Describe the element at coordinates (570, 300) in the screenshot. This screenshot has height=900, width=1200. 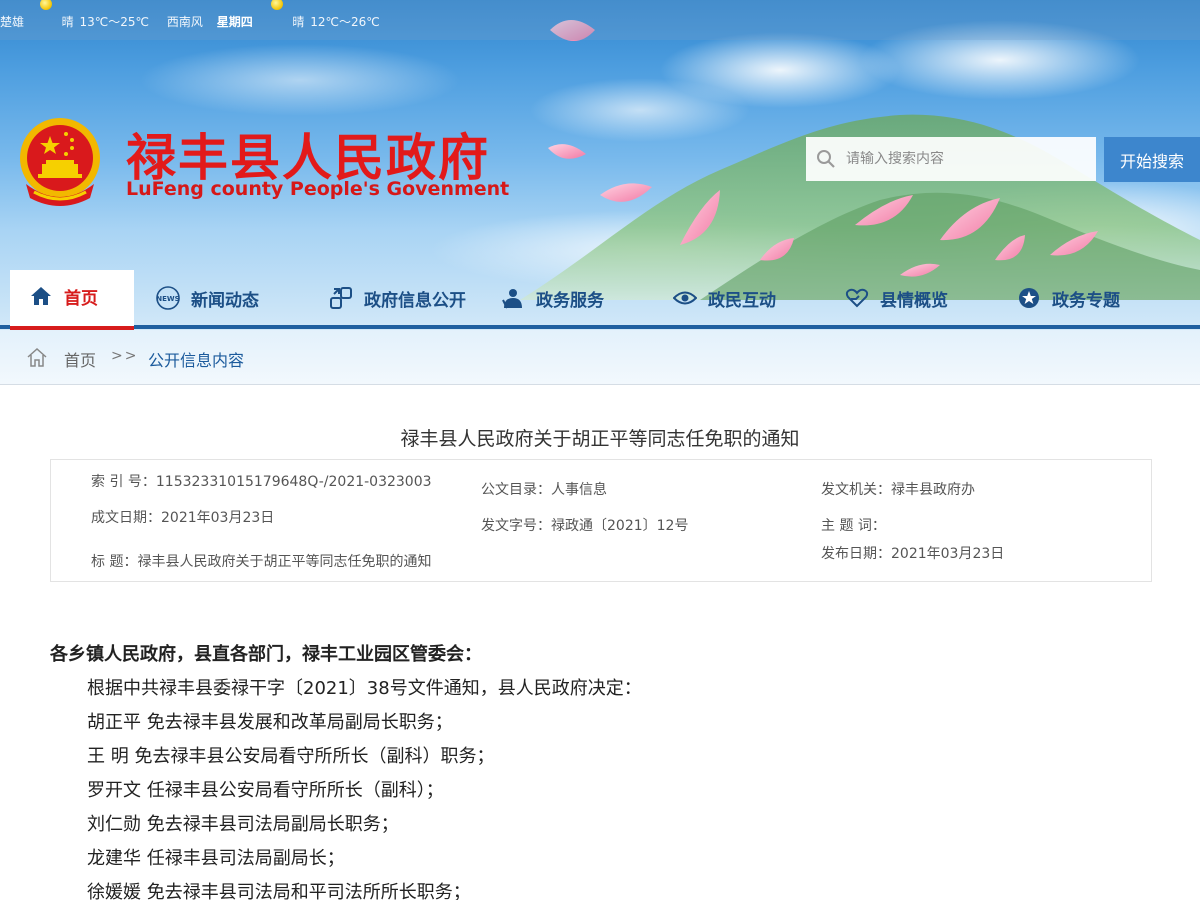
I see `nav-item-label: 政务服务` at that location.